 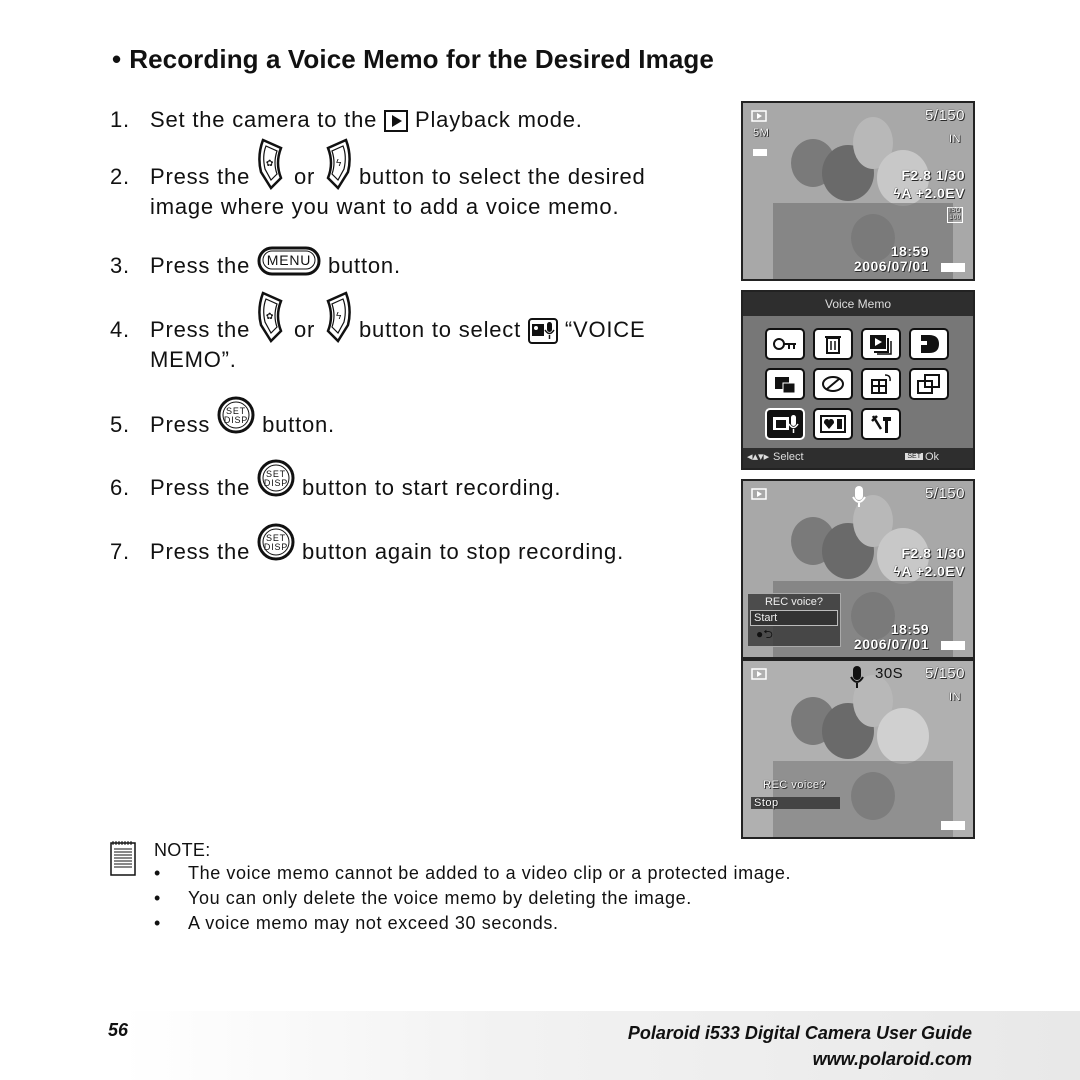 I want to click on startup-image-icon, so click(x=833, y=424).